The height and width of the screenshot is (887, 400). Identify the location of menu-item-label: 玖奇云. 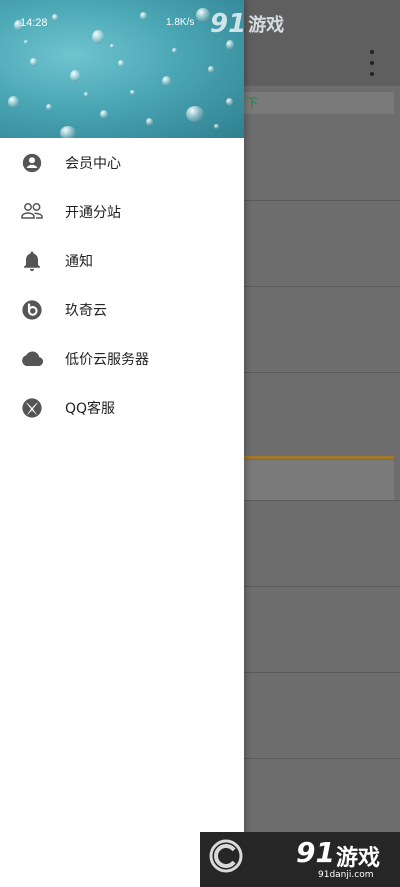
(86, 310).